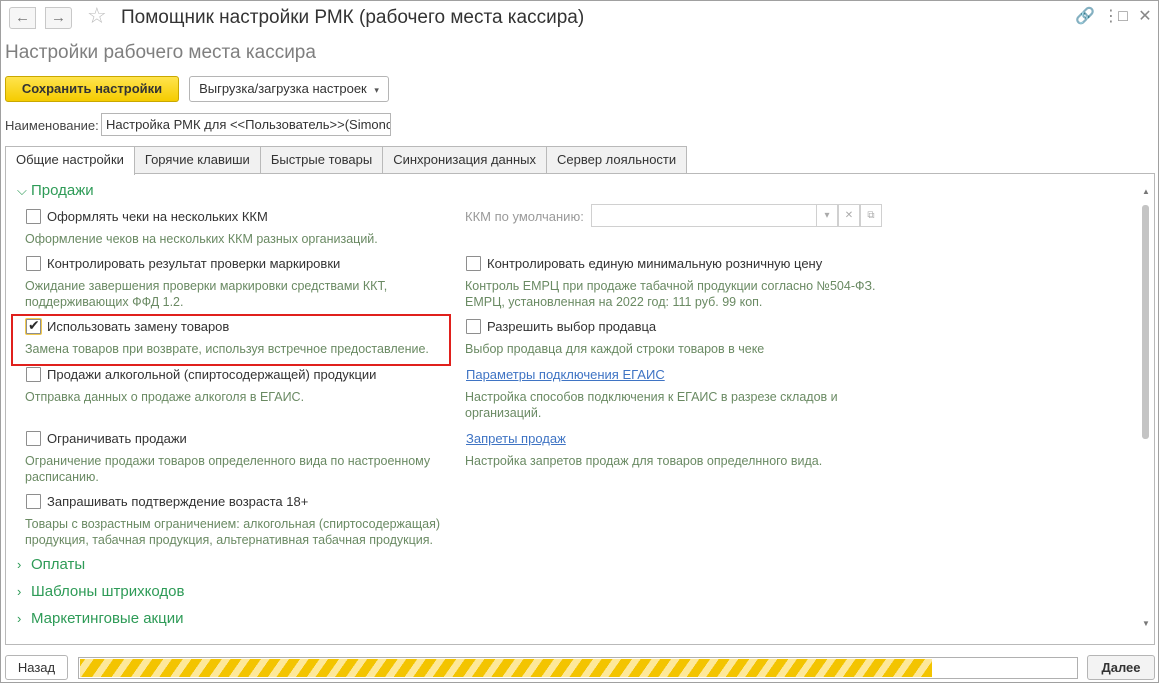 Image resolution: width=1159 pixels, height=683 pixels. I want to click on link-icon: 🔗, so click(1085, 17).